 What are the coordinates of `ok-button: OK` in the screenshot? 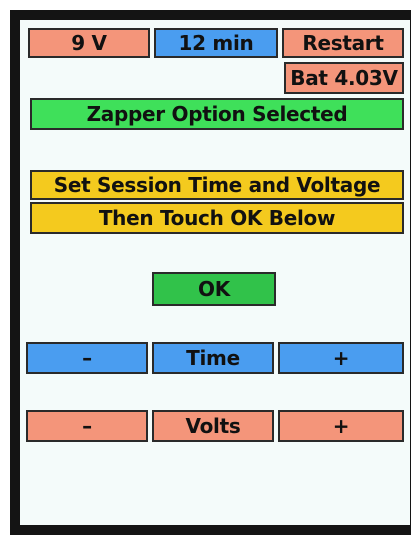 It's located at (214, 289).